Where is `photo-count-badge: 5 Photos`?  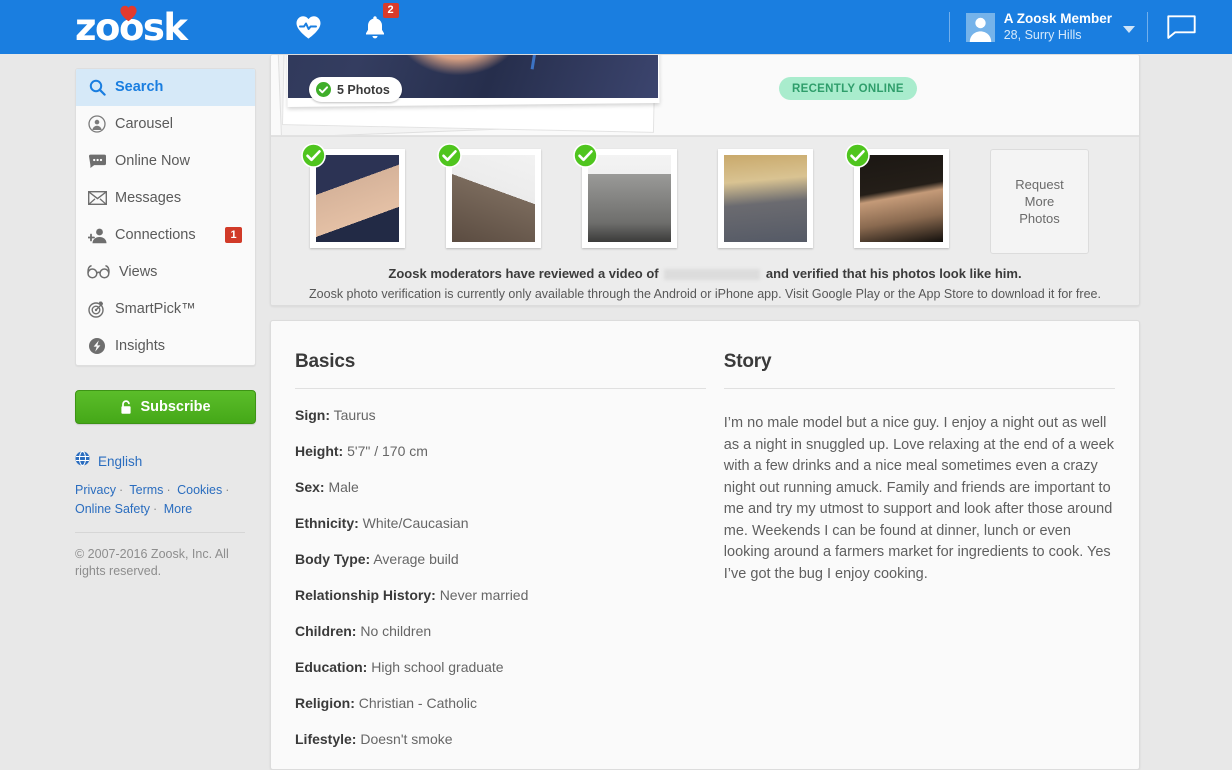 photo-count-badge: 5 Photos is located at coordinates (355, 89).